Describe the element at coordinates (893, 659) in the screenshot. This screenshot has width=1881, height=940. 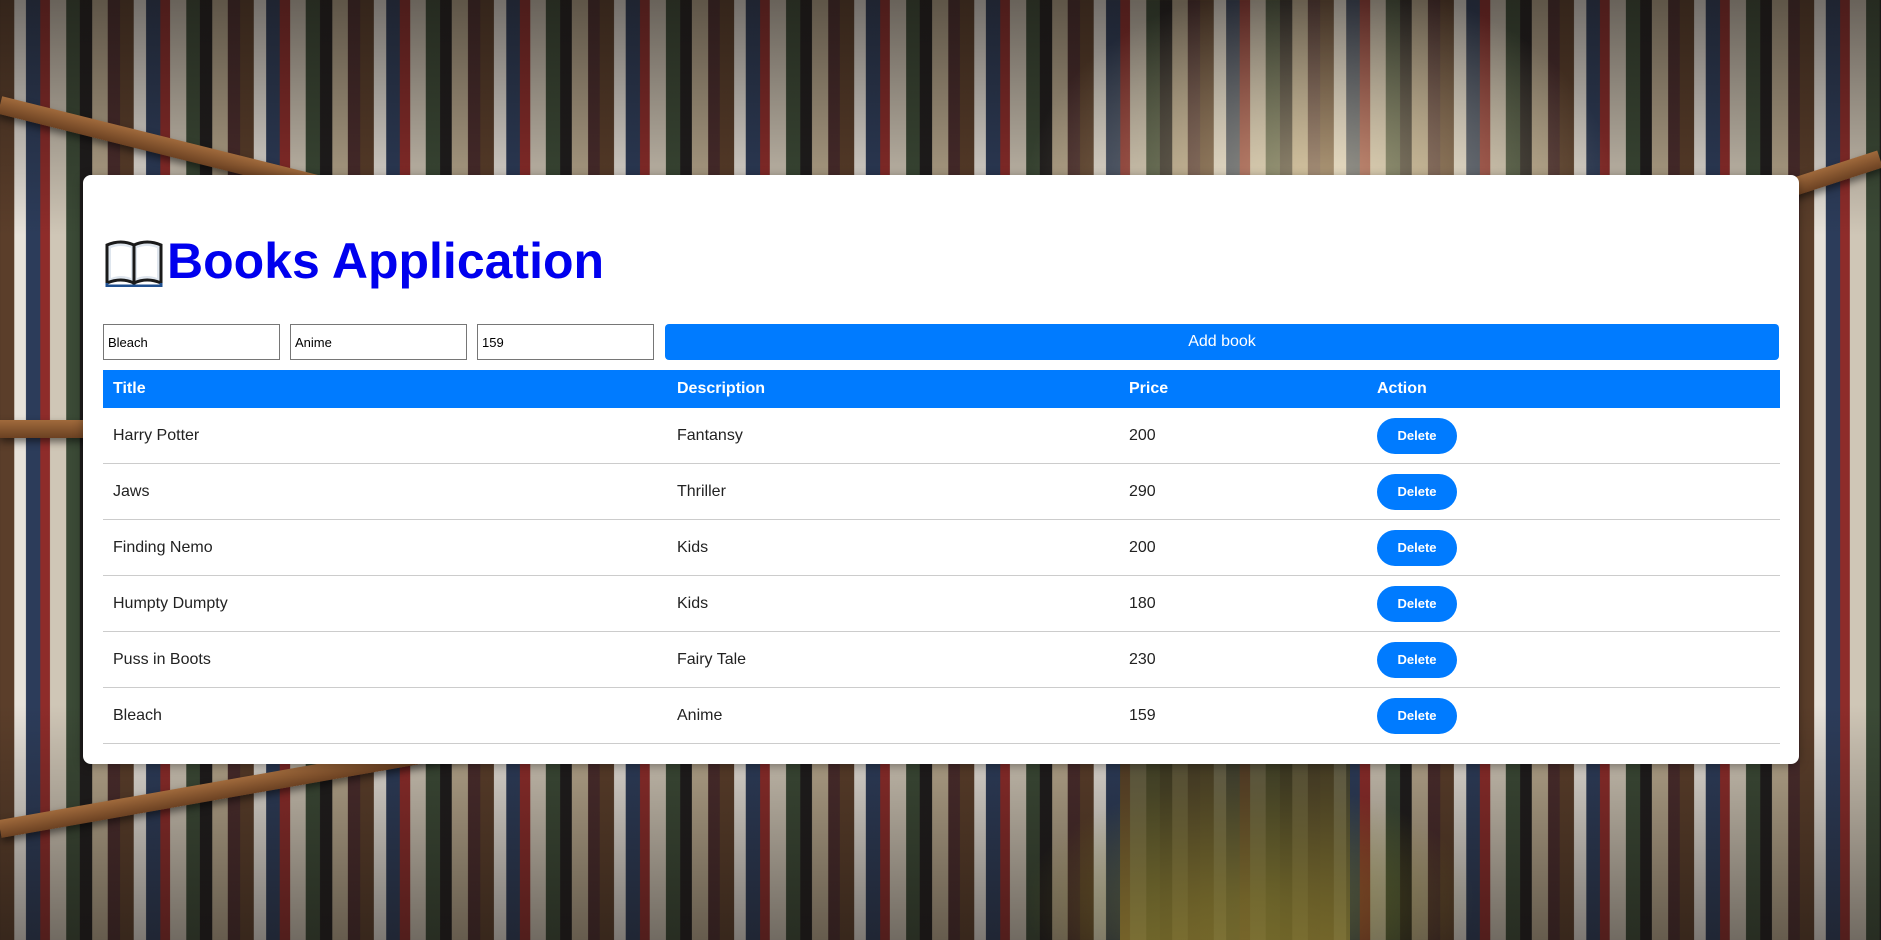
I see `cell-description: Fairy Tale` at that location.